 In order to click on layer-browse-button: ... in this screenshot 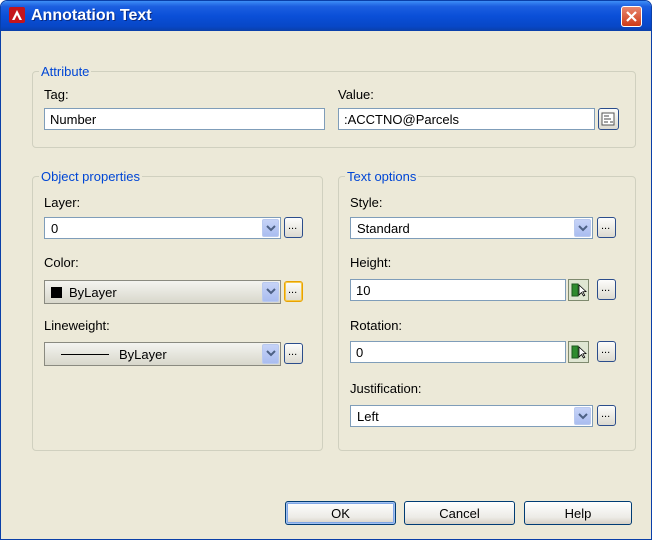, I will do `click(293, 227)`.